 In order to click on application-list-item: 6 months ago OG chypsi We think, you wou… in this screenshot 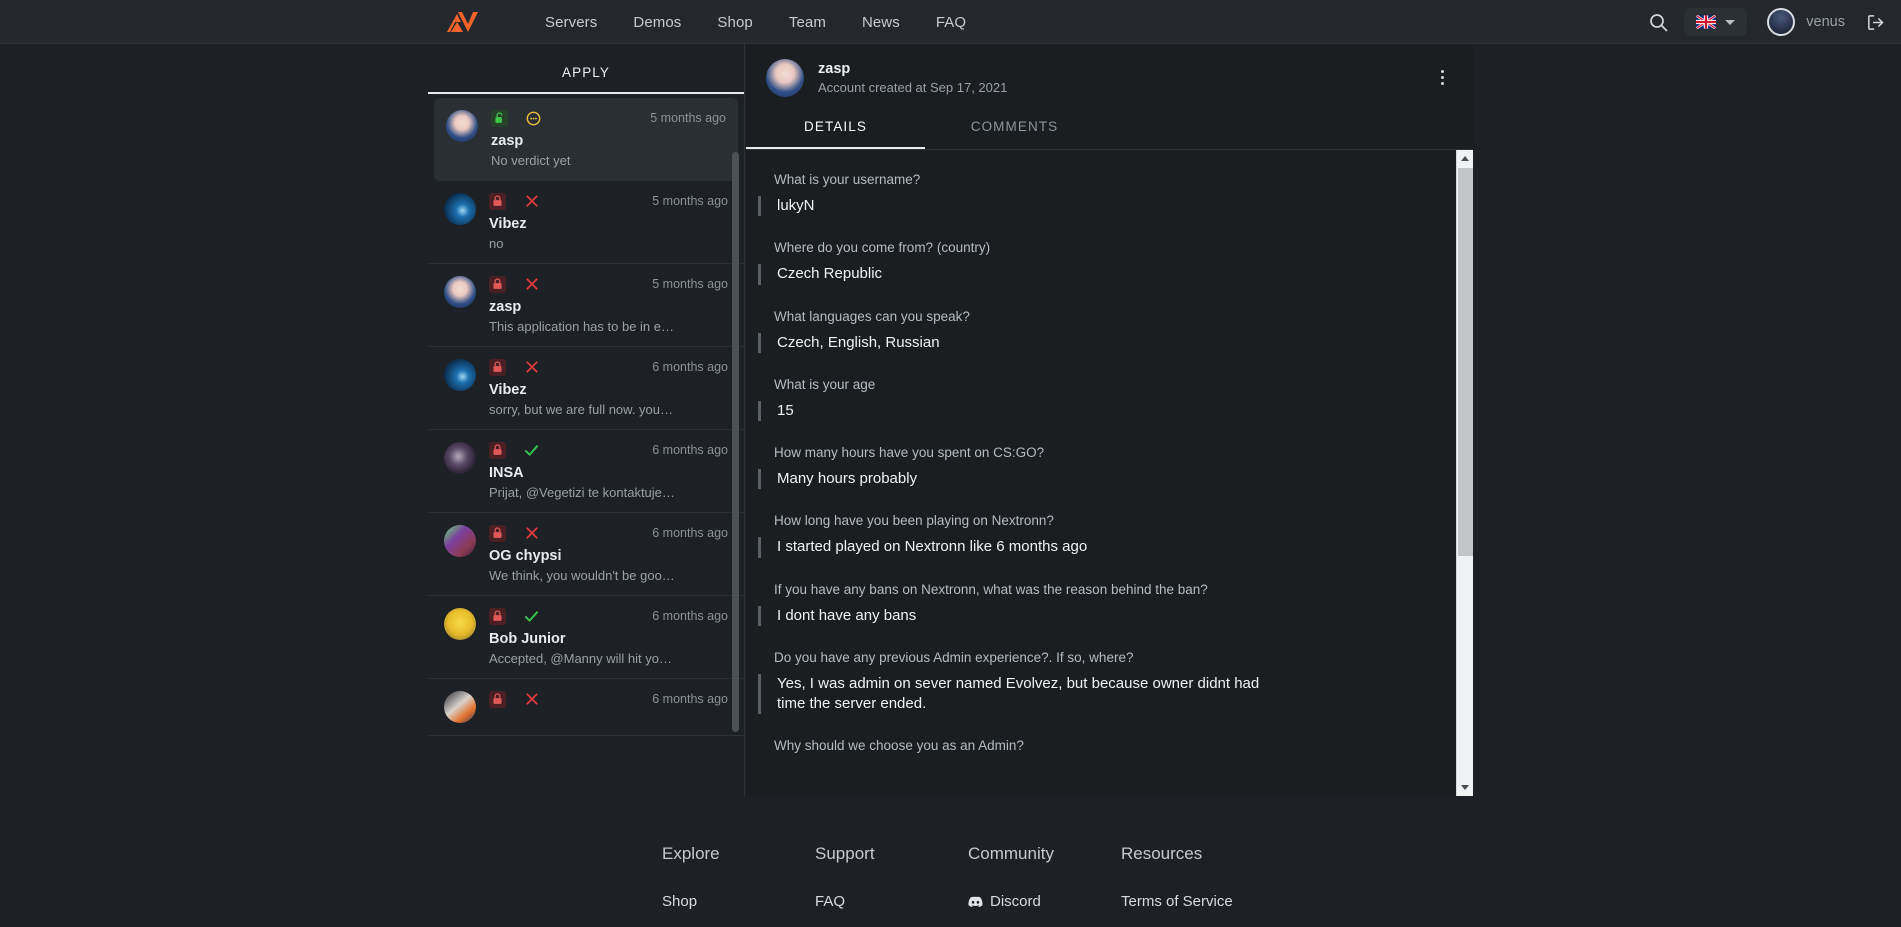, I will do `click(586, 554)`.